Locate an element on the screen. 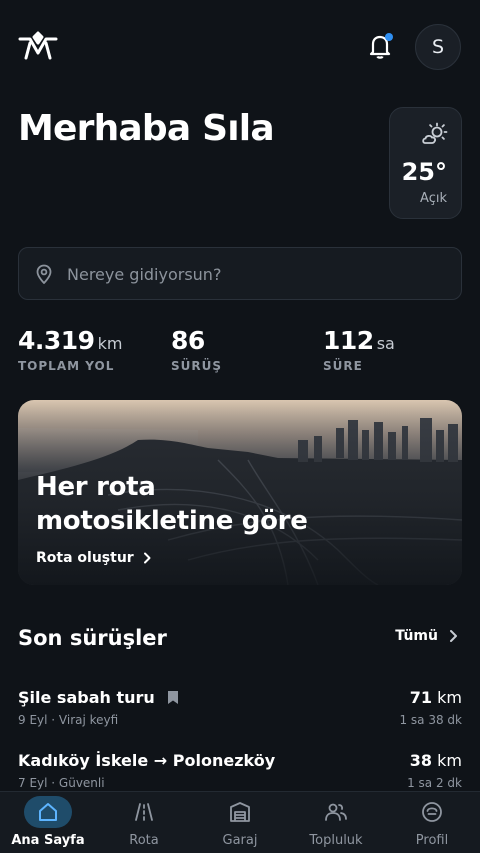 The width and height of the screenshot is (480, 853). nav-item-profile: Profil is located at coordinates (432, 822).